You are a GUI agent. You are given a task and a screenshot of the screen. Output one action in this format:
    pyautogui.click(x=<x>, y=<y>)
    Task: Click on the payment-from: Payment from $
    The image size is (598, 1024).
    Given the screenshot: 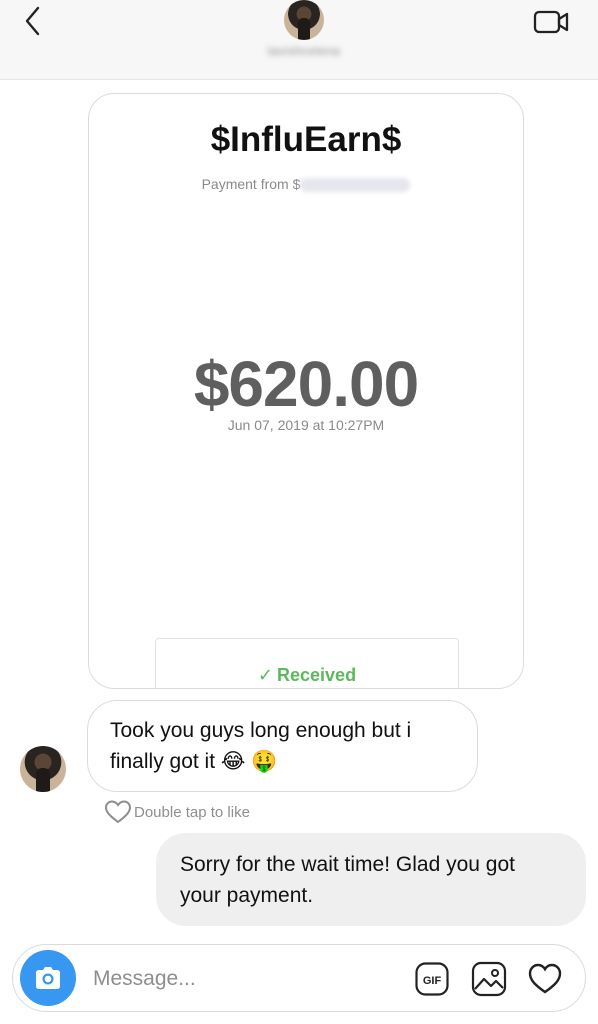 What is the action you would take?
    pyautogui.click(x=306, y=184)
    